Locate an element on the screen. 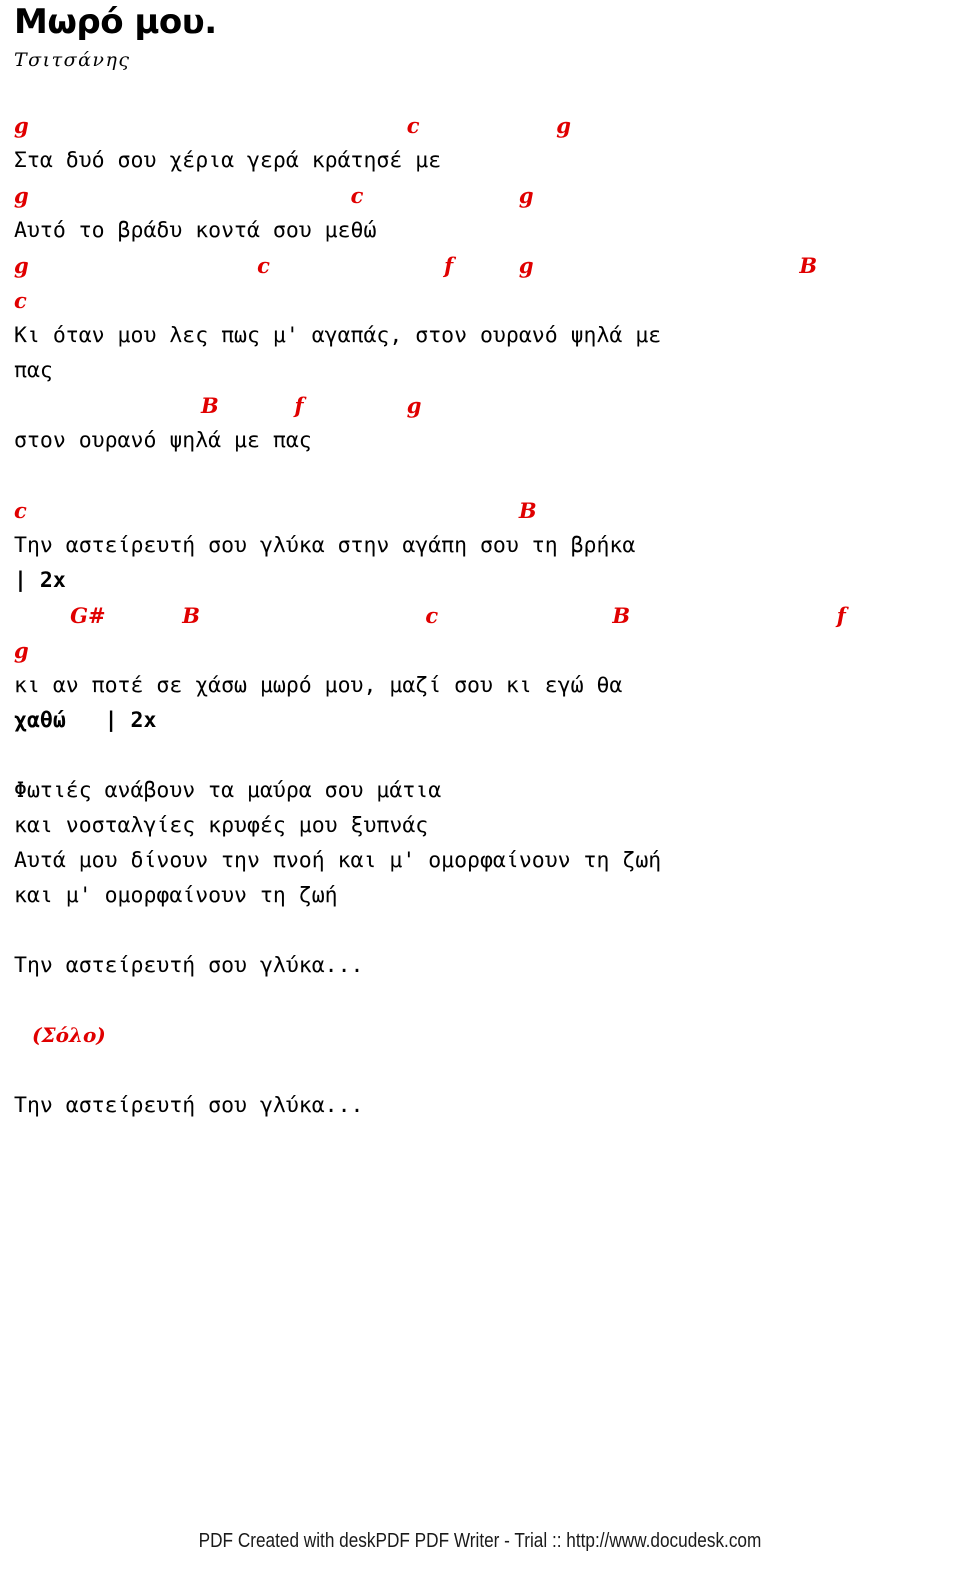 This screenshot has width=960, height=1595. lyric-line: Αυτό το βράδυ κοντά σου μεθώ is located at coordinates (195, 230).